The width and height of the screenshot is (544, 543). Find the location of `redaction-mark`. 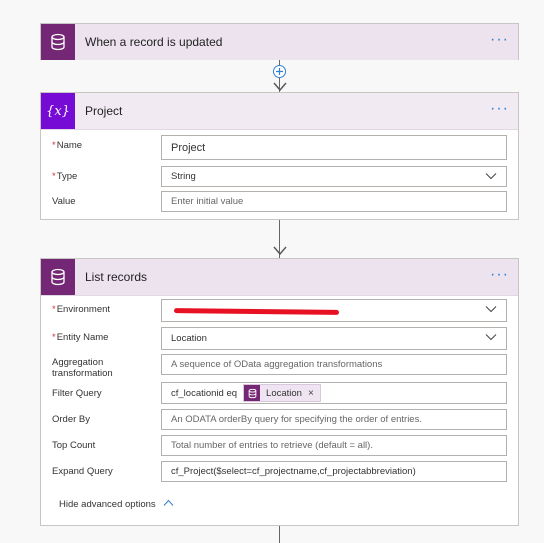

redaction-mark is located at coordinates (256, 311).